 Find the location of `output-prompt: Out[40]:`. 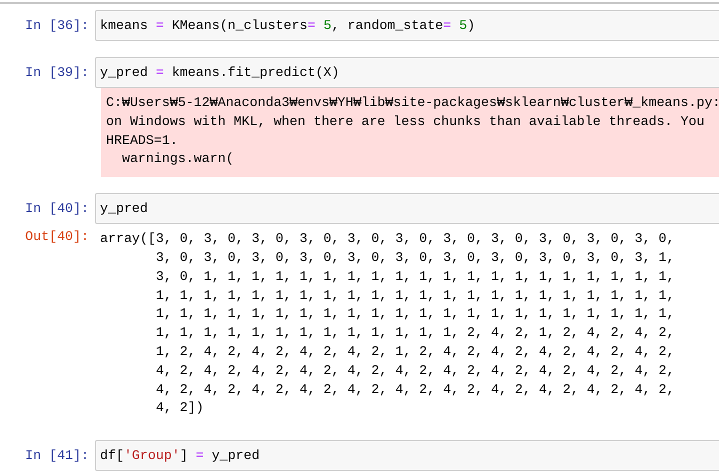

output-prompt: Out[40]: is located at coordinates (57, 237).